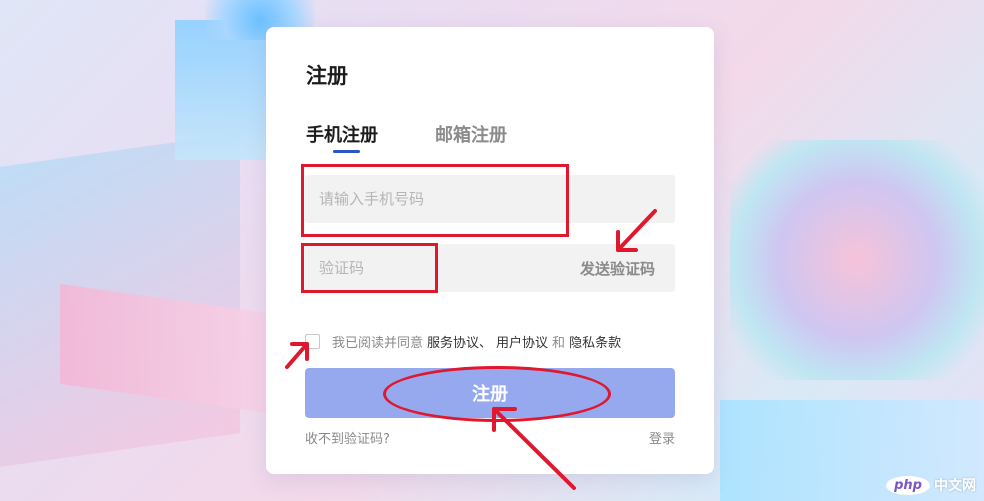 The image size is (984, 501). Describe the element at coordinates (327, 76) in the screenshot. I see `page-title: 注册` at that location.